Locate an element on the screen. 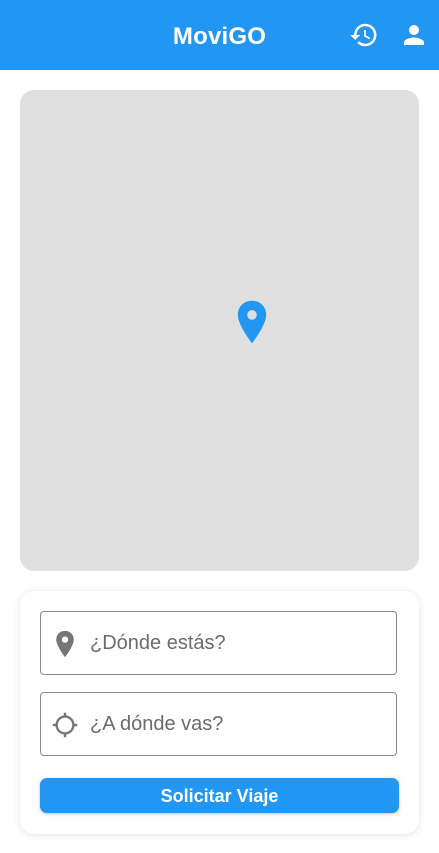 The height and width of the screenshot is (853, 439). history-icon is located at coordinates (363, 35).